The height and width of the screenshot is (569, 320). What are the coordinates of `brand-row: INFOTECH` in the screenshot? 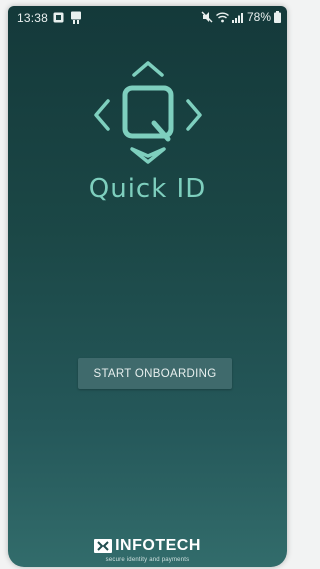 It's located at (147, 546).